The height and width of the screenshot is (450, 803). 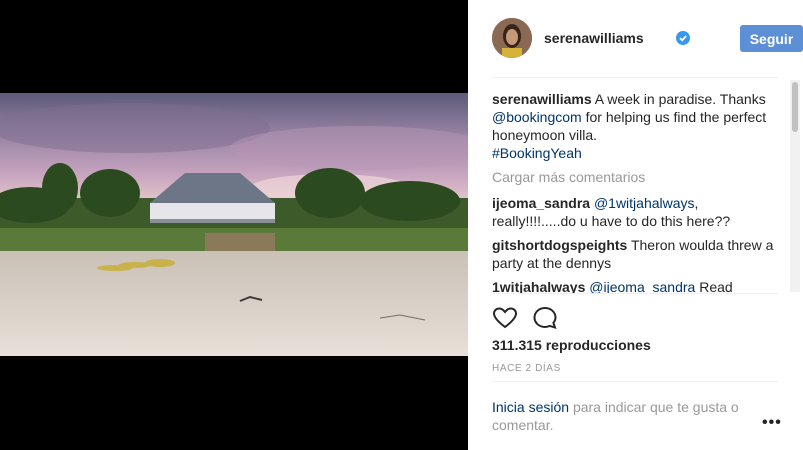 I want to click on post-timestamp: HACE 2 DÍAS, so click(x=526, y=368).